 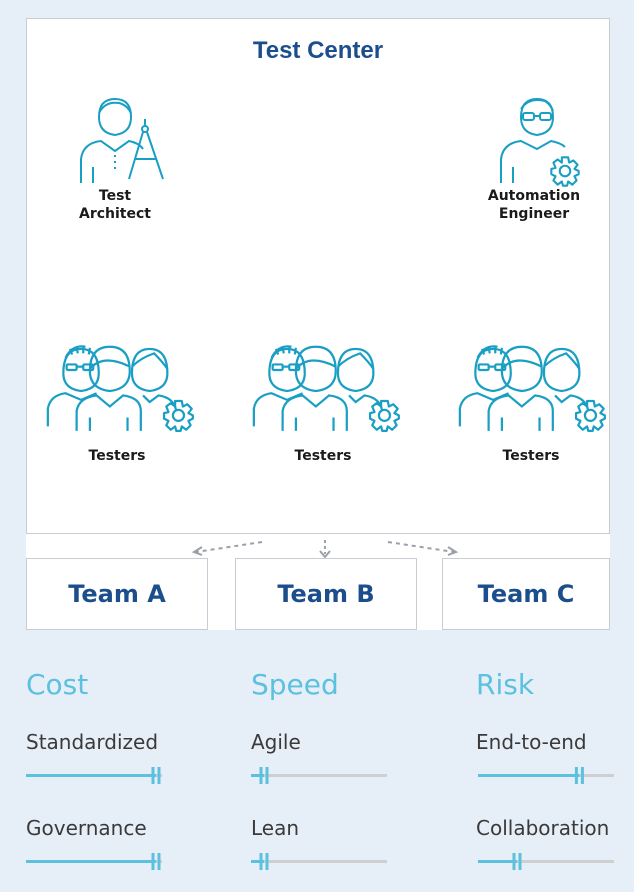 I want to click on metric-label: End-to-end, so click(x=531, y=742).